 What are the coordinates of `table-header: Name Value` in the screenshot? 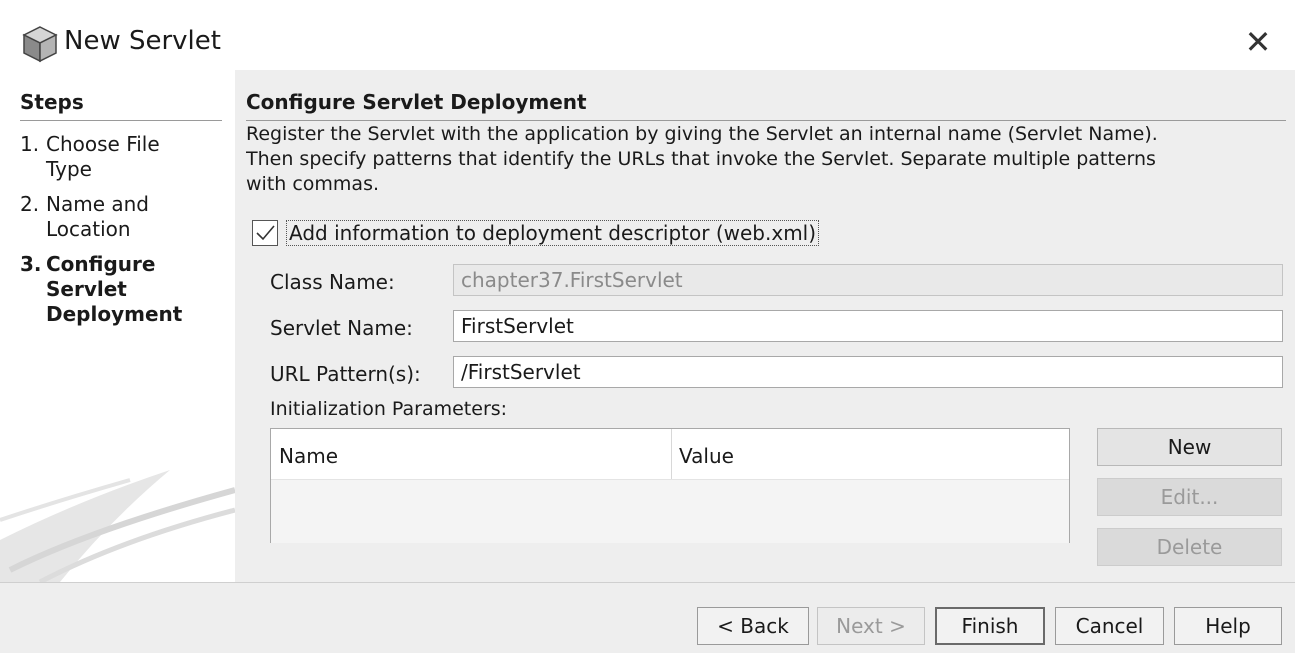 It's located at (670, 454).